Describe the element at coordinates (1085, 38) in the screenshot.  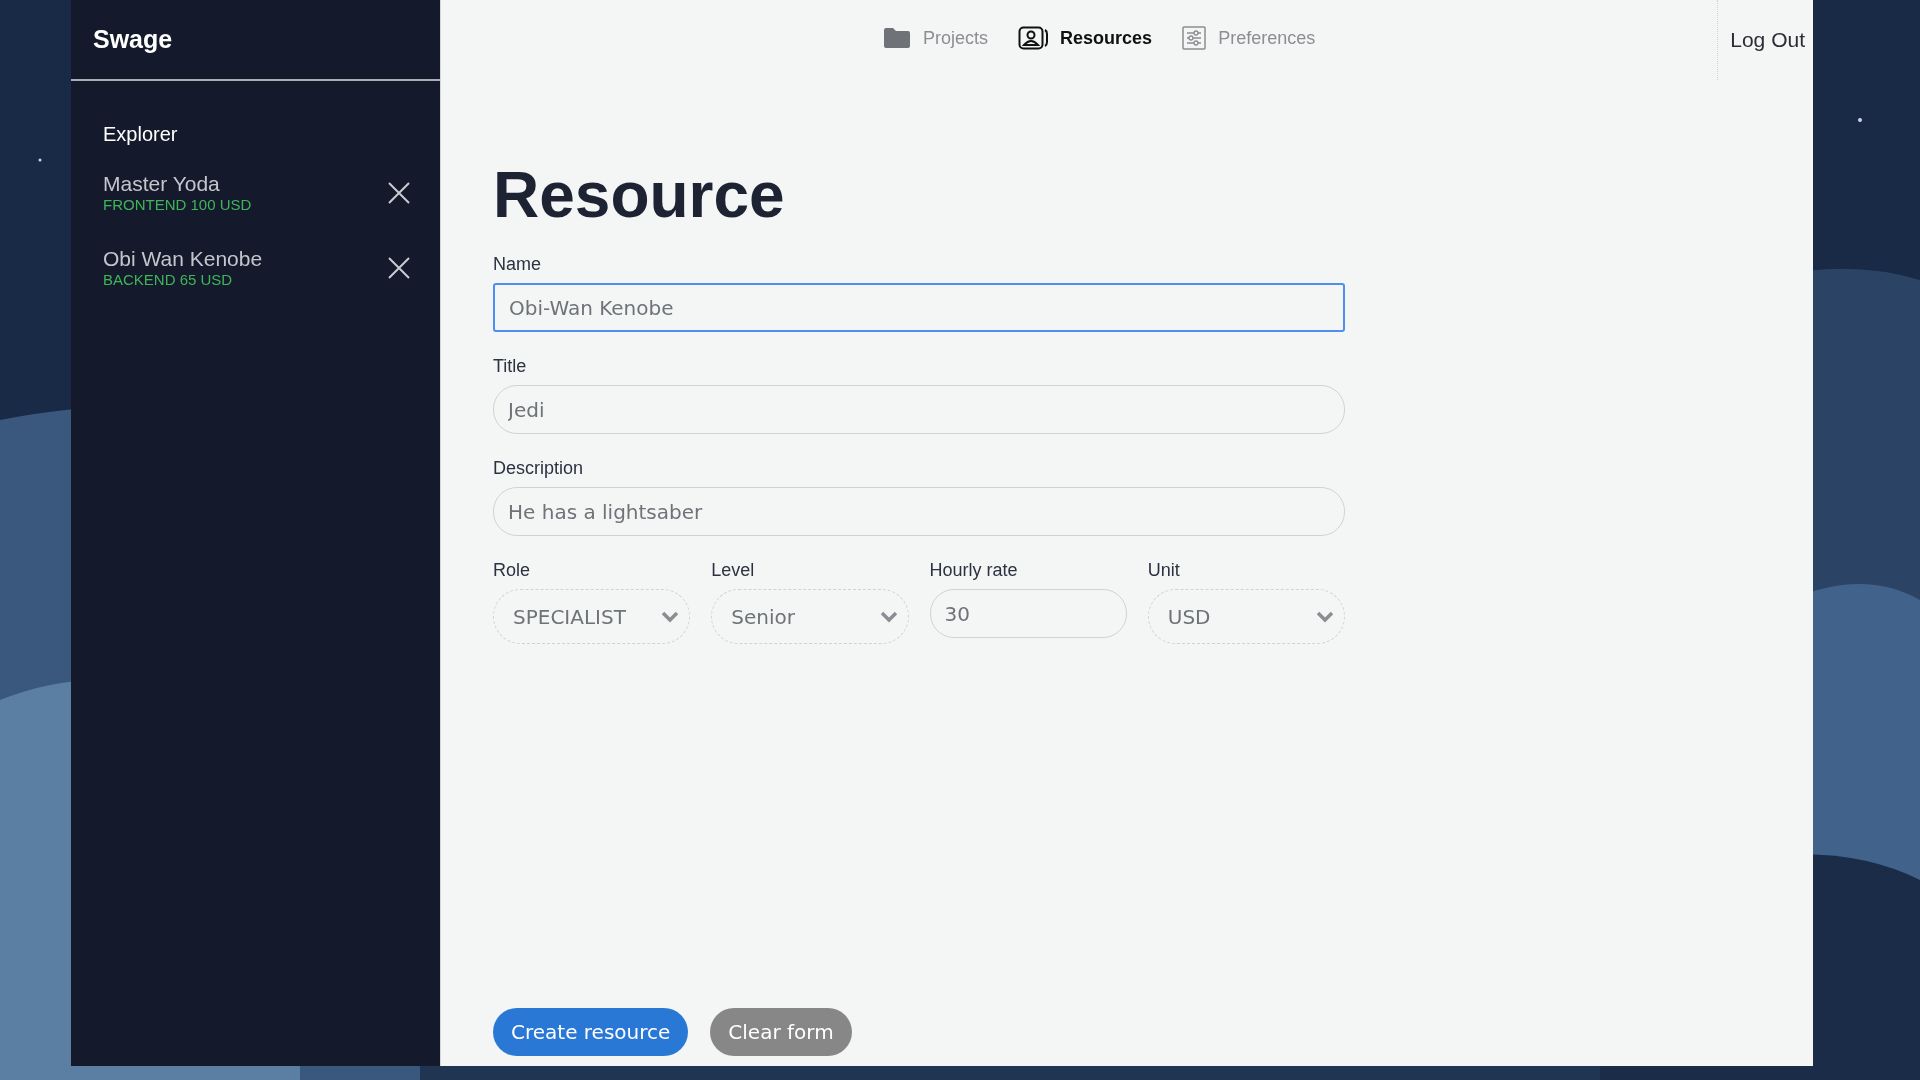
I see `nav-tab: Resources` at that location.